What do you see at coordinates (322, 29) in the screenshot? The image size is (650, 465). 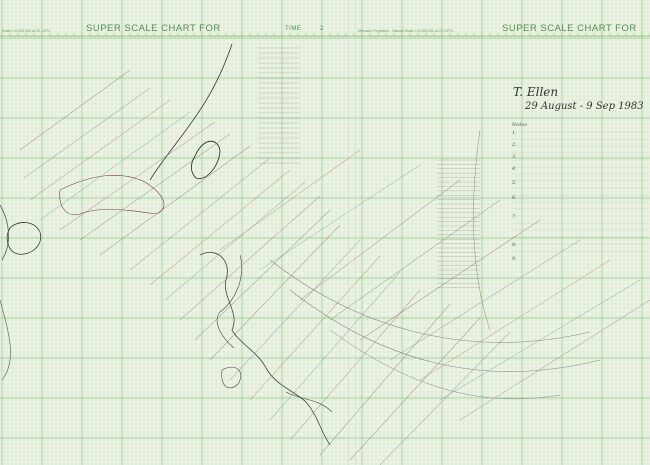 I see `time-value: 2` at bounding box center [322, 29].